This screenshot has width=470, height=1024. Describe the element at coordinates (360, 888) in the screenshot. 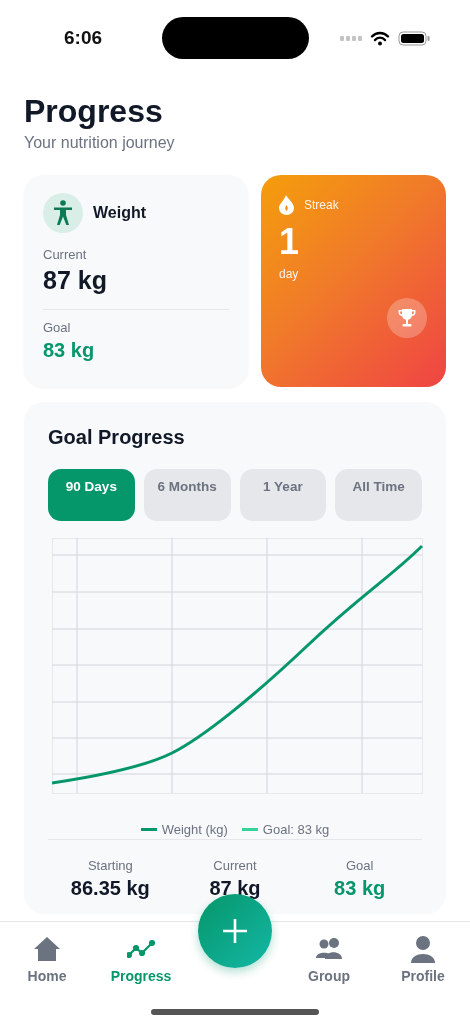

I see `stat-value: 83 kg` at that location.